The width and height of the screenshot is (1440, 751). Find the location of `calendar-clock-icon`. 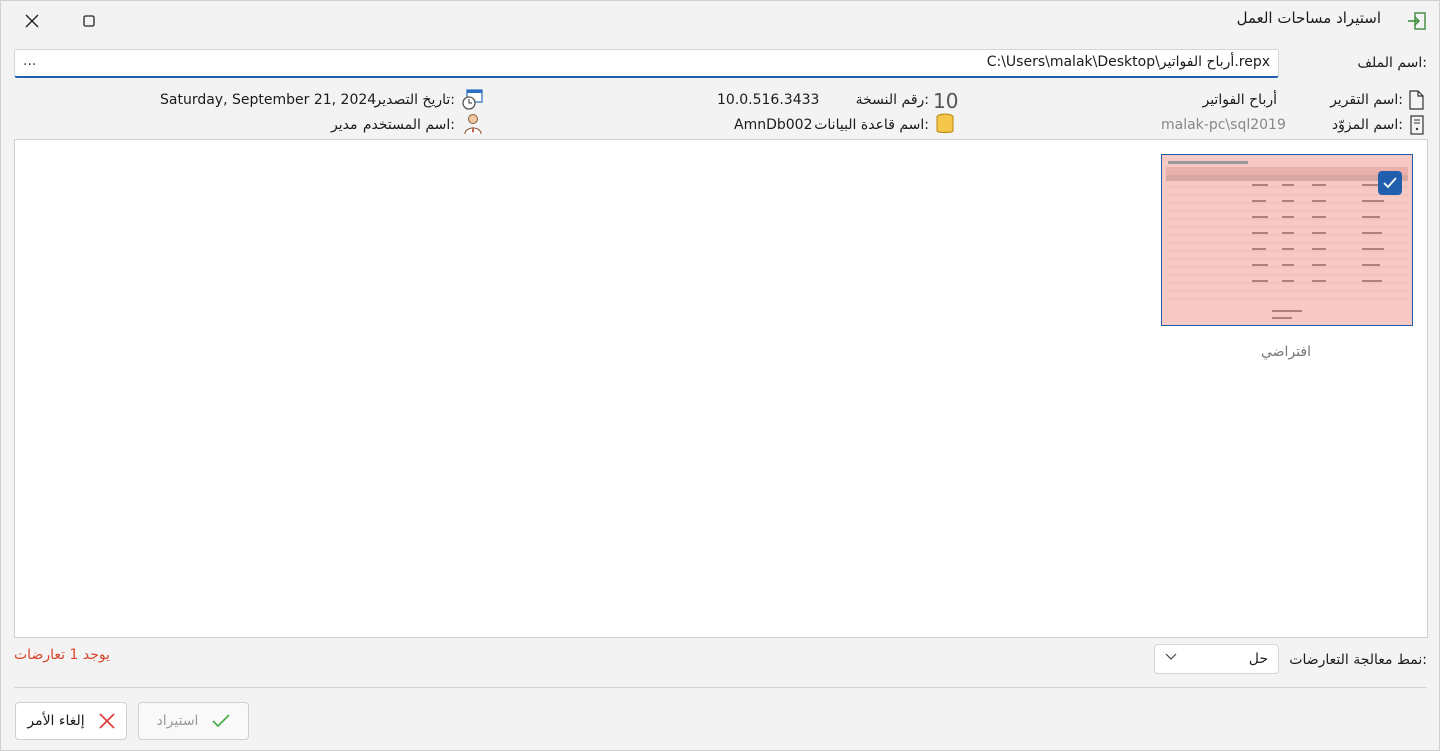

calendar-clock-icon is located at coordinates (472, 100).